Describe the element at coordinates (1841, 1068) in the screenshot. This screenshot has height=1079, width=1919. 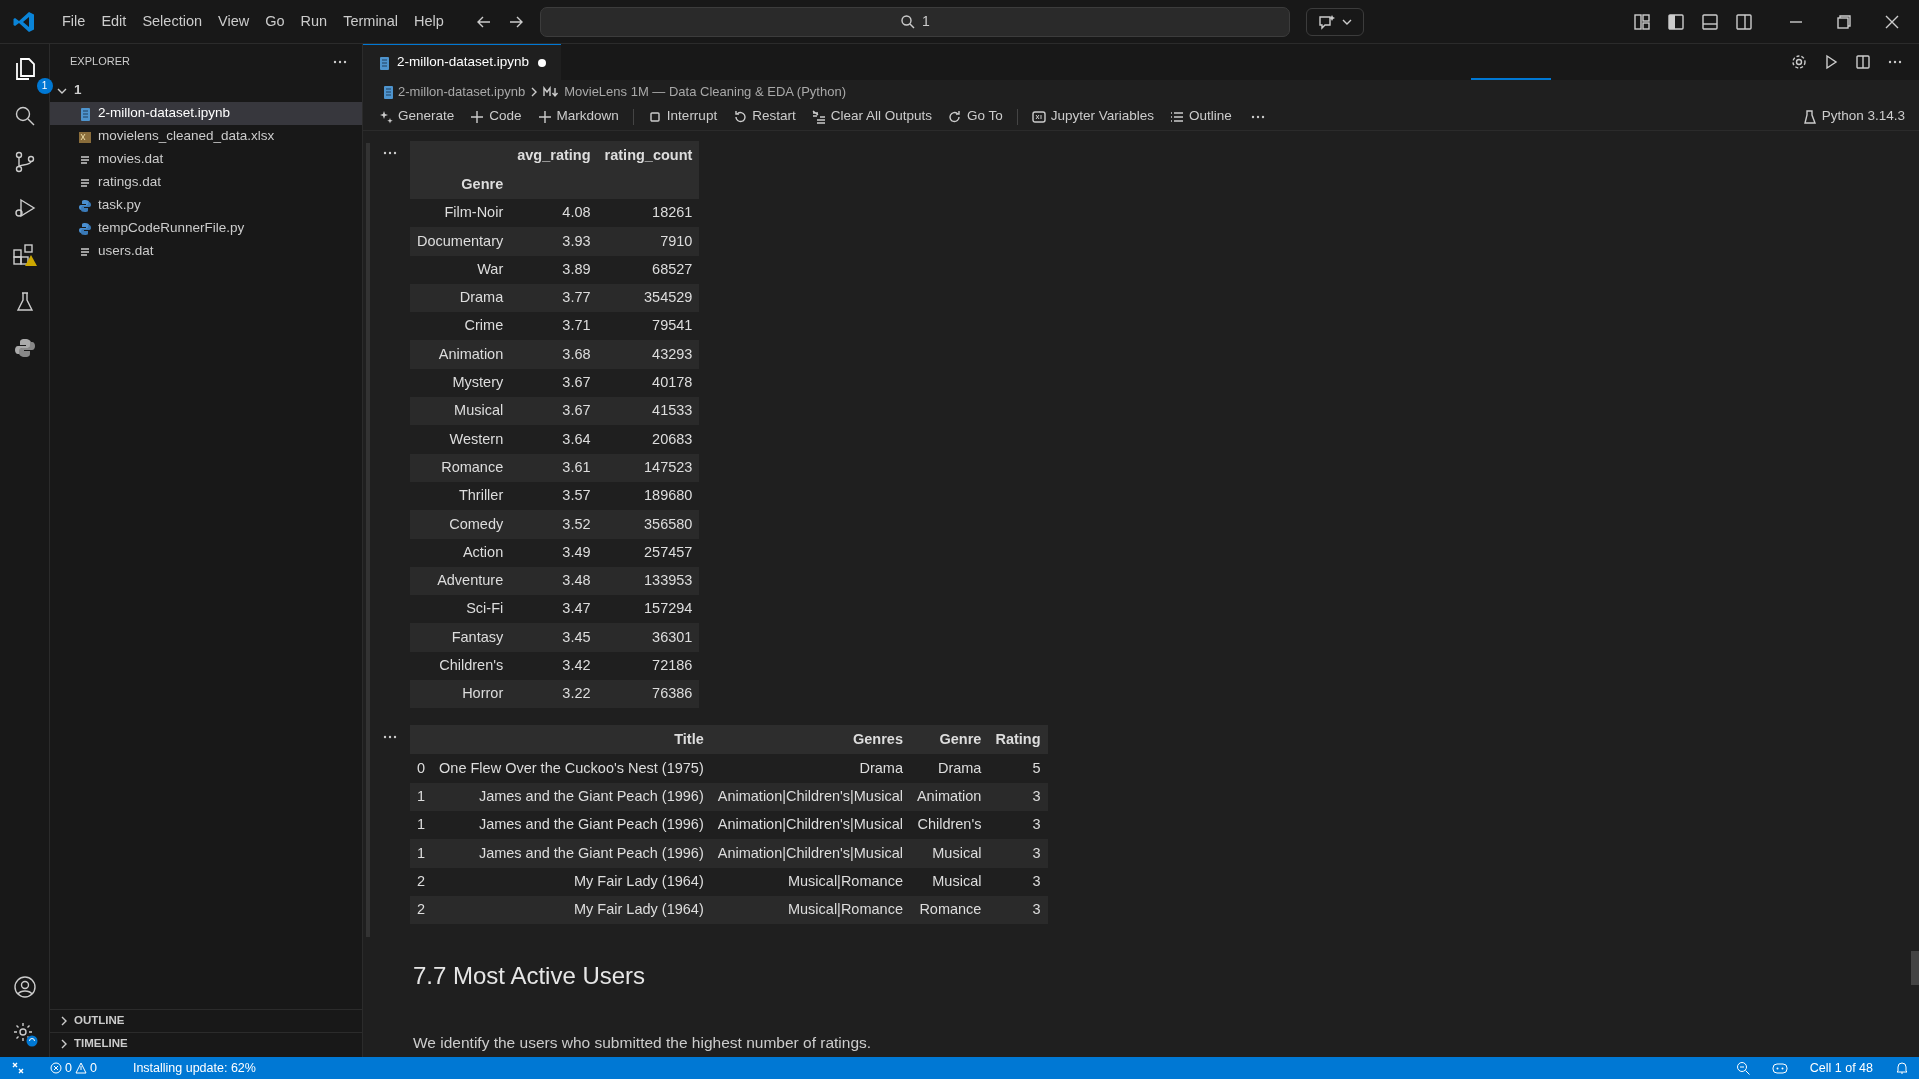
I see `cell-position: Cell 1 of 48` at that location.